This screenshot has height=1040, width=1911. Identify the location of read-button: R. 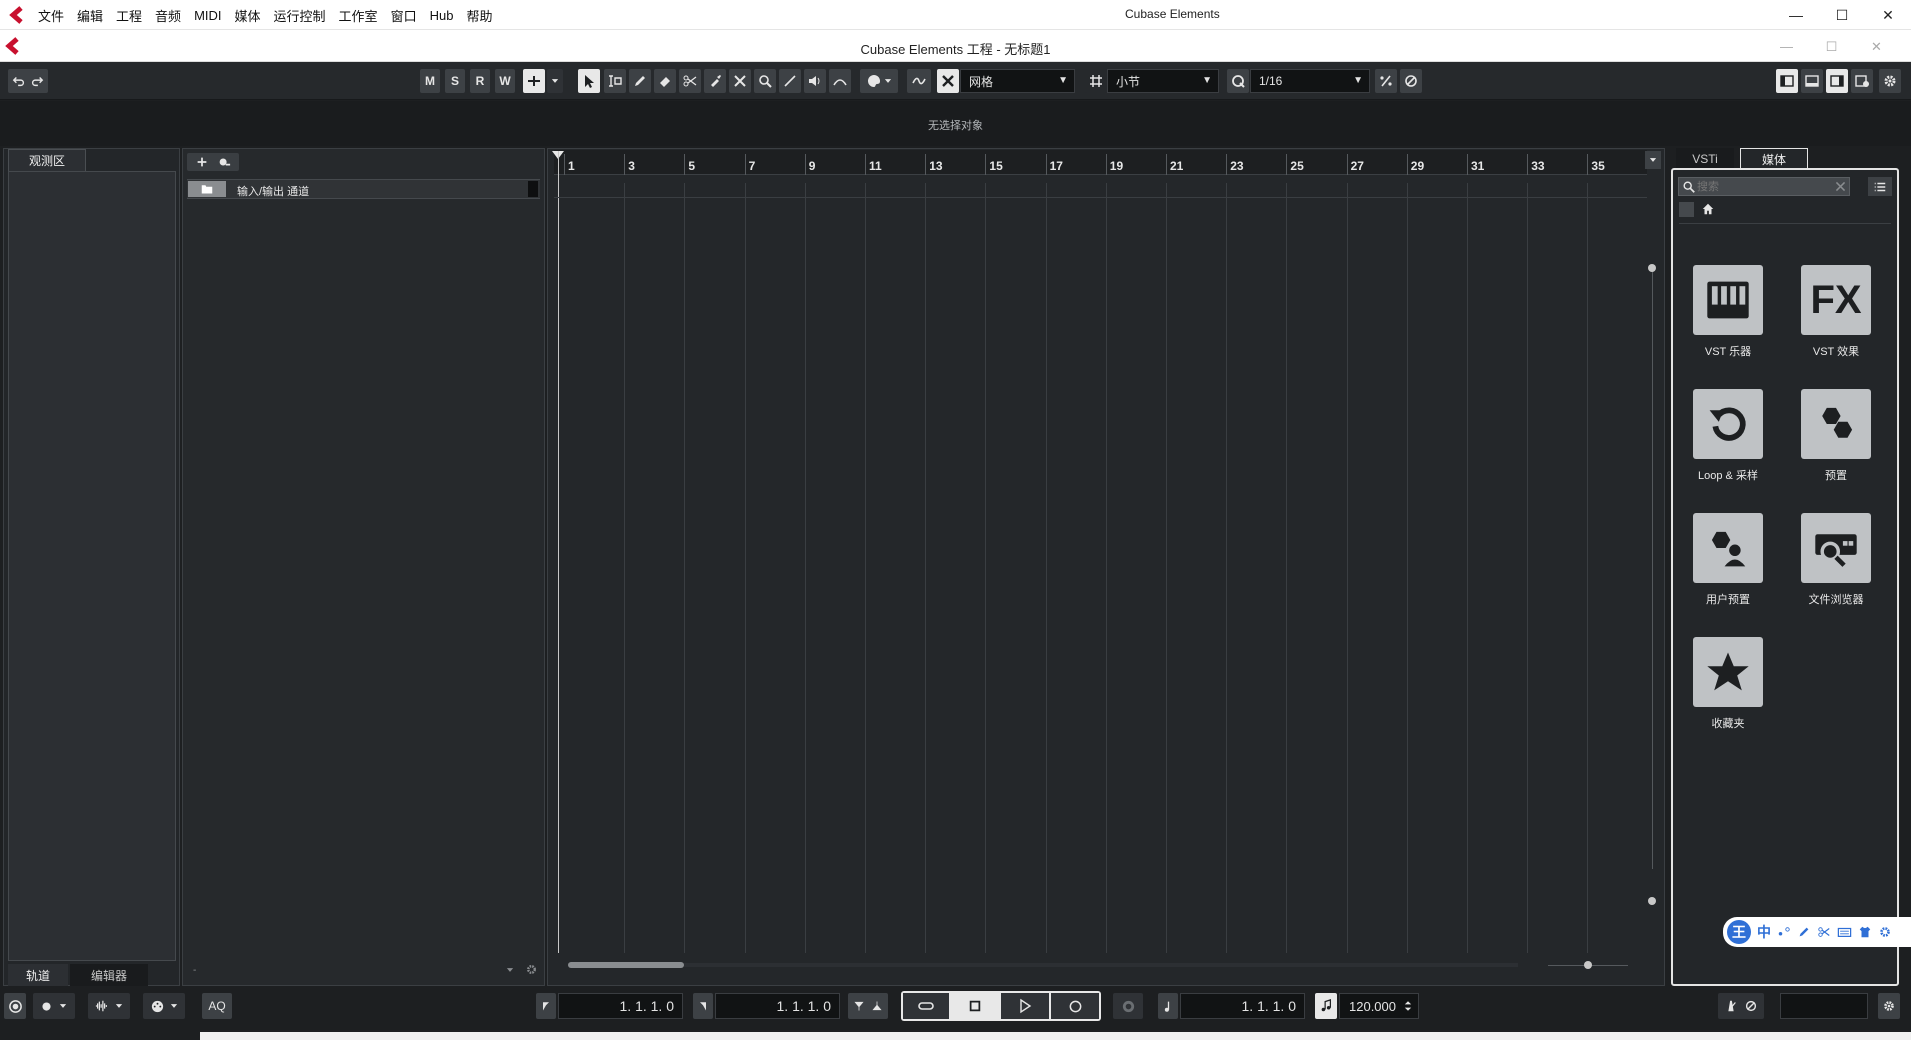
(480, 81).